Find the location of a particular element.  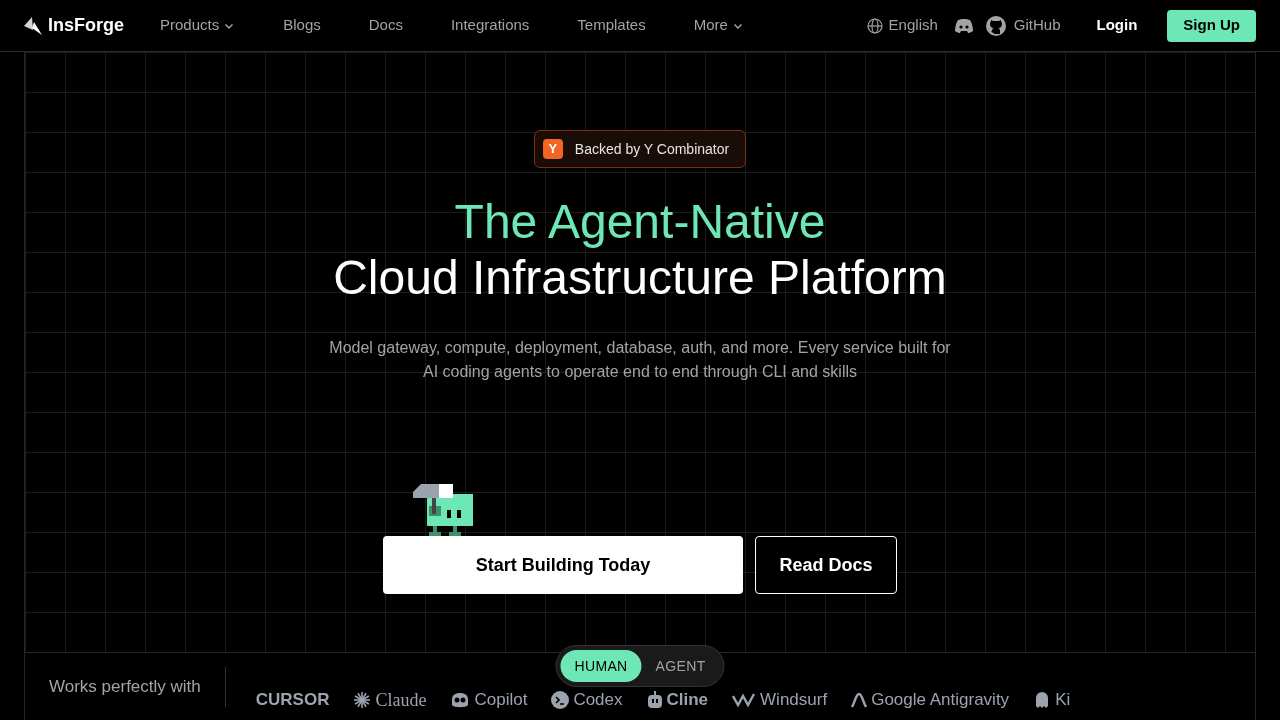

headline: Cloud Infrastructure Platform is located at coordinates (640, 278).